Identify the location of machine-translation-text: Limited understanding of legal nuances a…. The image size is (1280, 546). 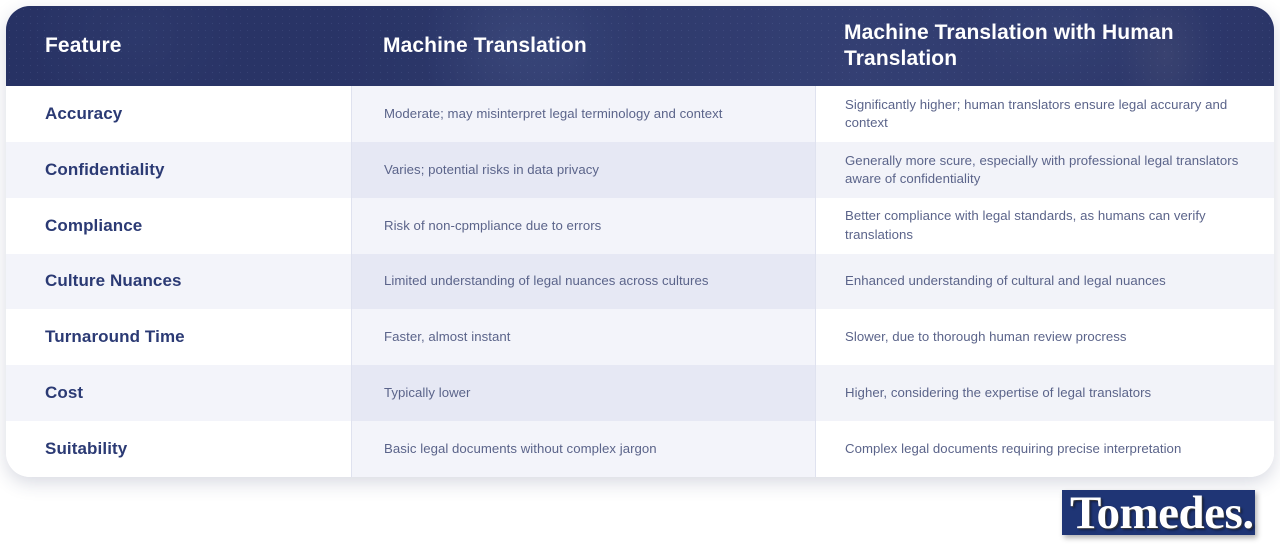
(546, 281).